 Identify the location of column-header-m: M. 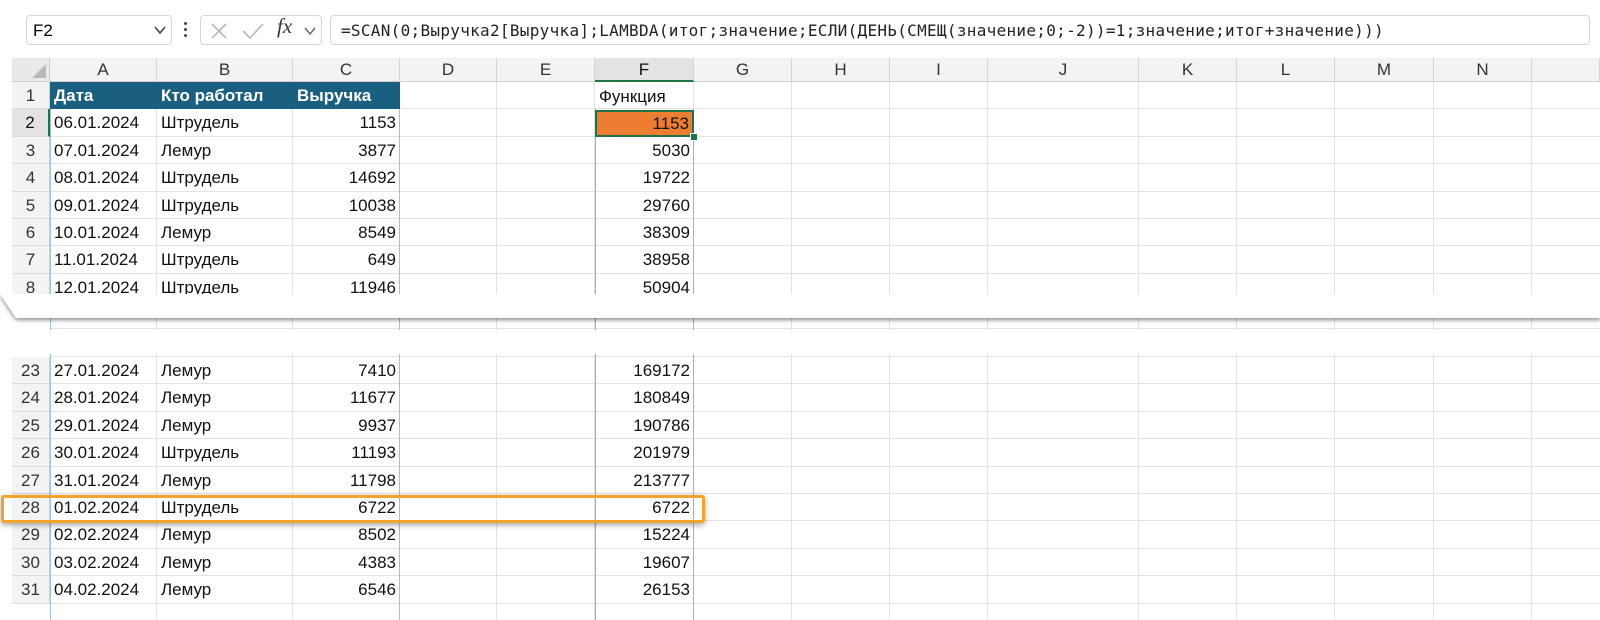
(1384, 70).